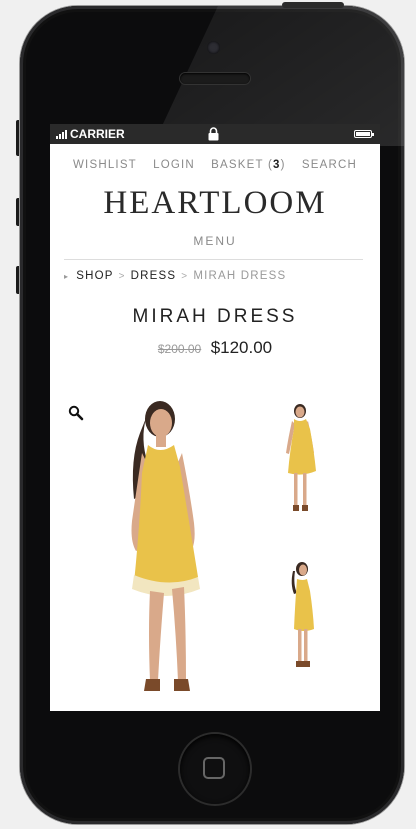 This screenshot has height=829, width=416. I want to click on main-product-image, so click(160, 553).